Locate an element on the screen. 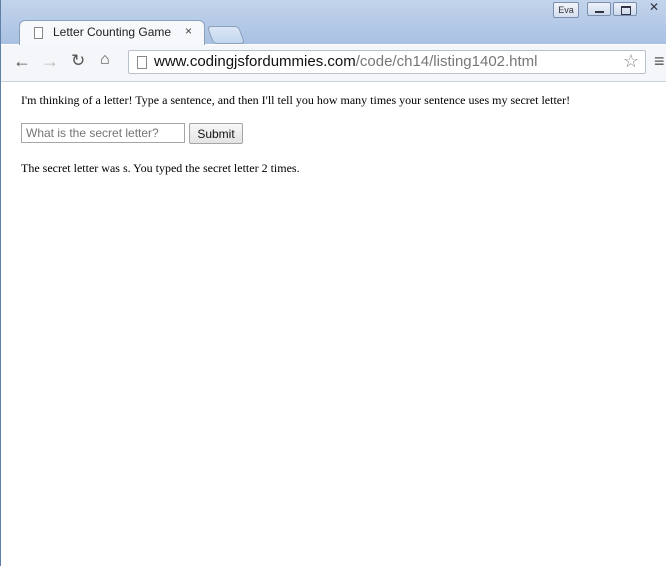  reload-icon: ↻ is located at coordinates (78, 61).